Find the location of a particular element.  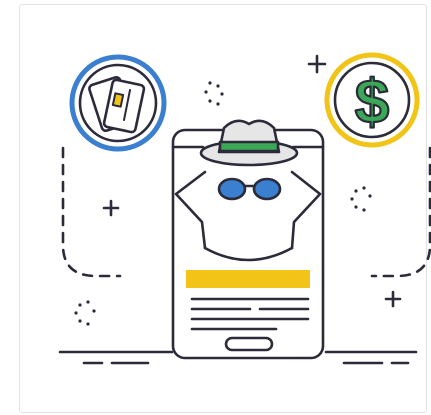

dashed-connector-right is located at coordinates (400, 212).